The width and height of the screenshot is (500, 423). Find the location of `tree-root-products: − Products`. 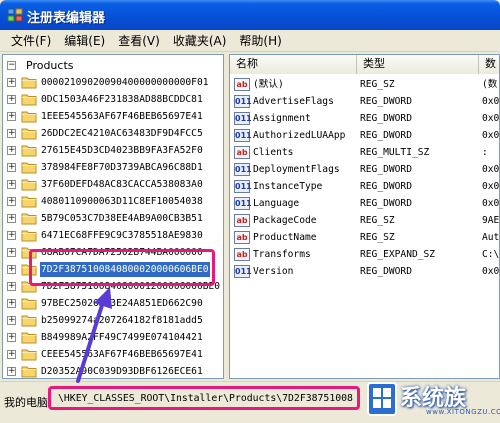

tree-root-products: − Products is located at coordinates (113, 65).